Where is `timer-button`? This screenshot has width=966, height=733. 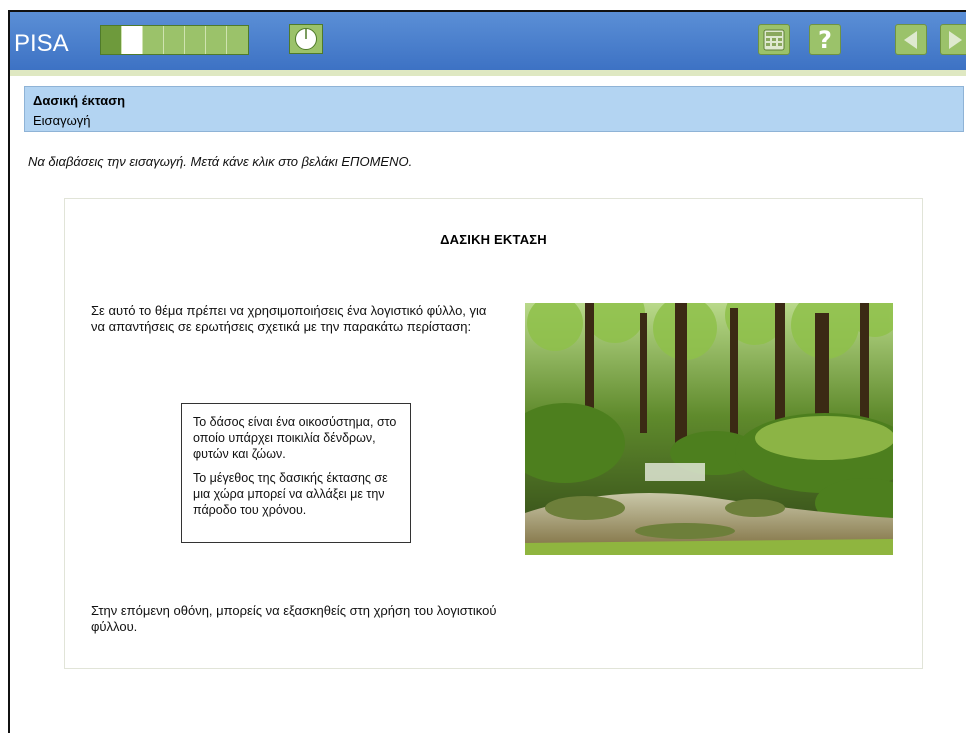 timer-button is located at coordinates (306, 39).